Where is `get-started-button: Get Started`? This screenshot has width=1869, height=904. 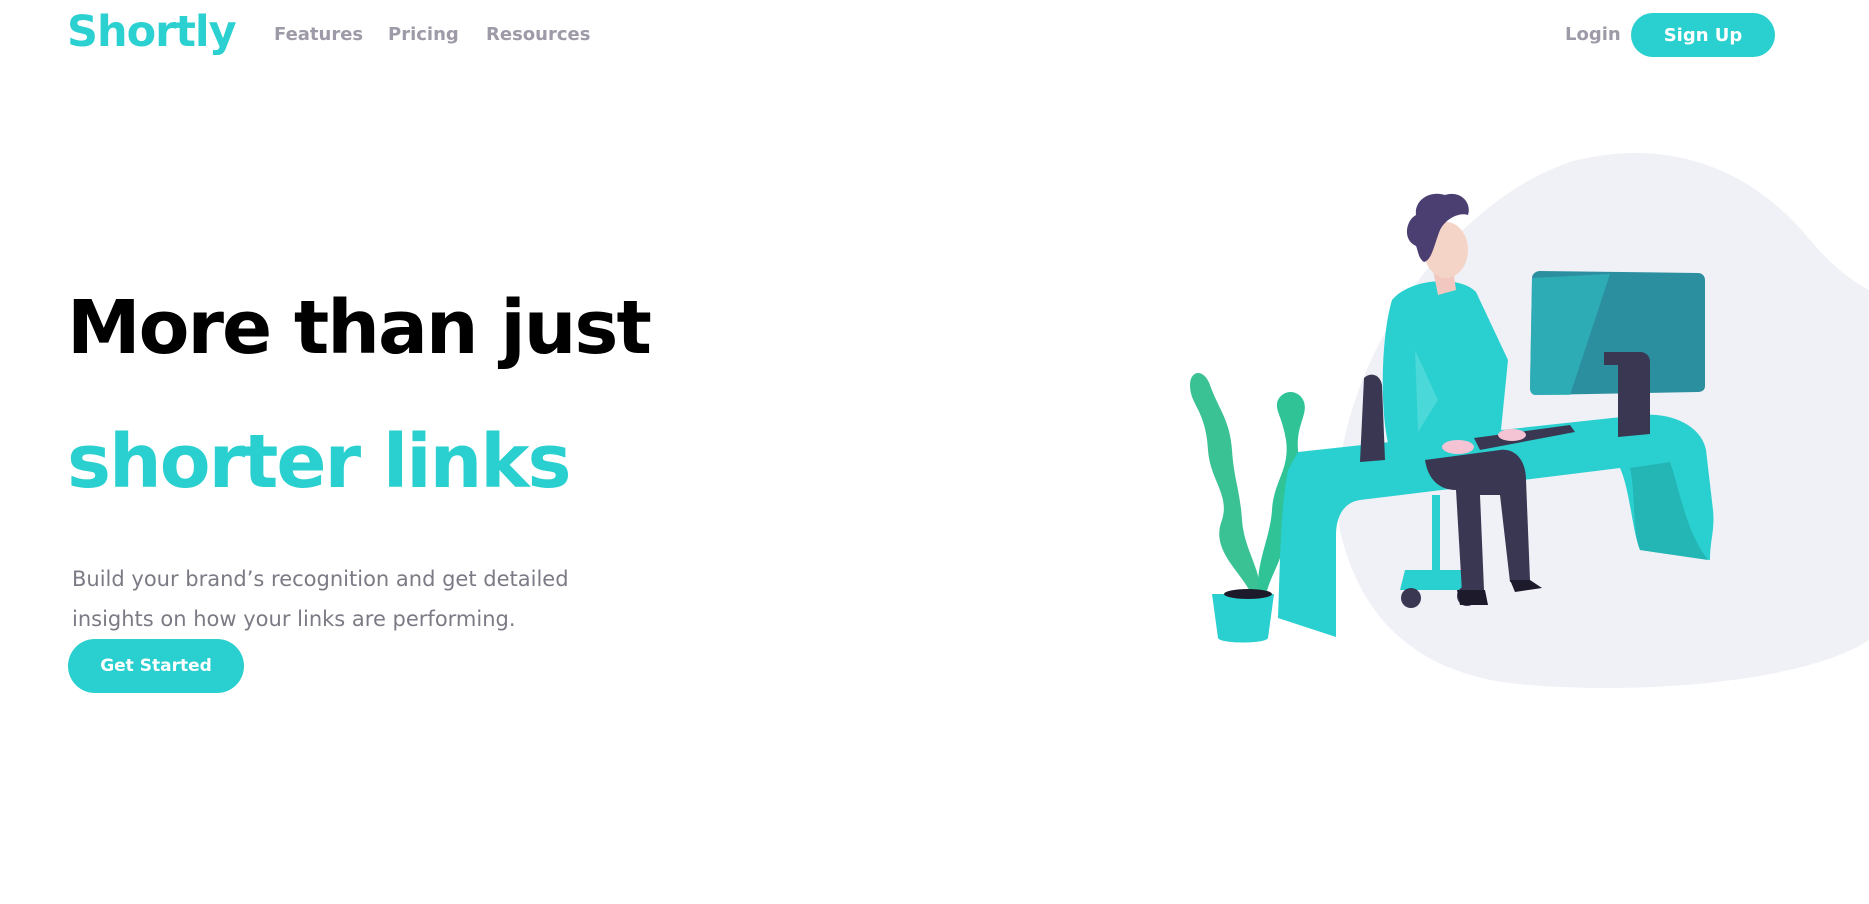 get-started-button: Get Started is located at coordinates (156, 666).